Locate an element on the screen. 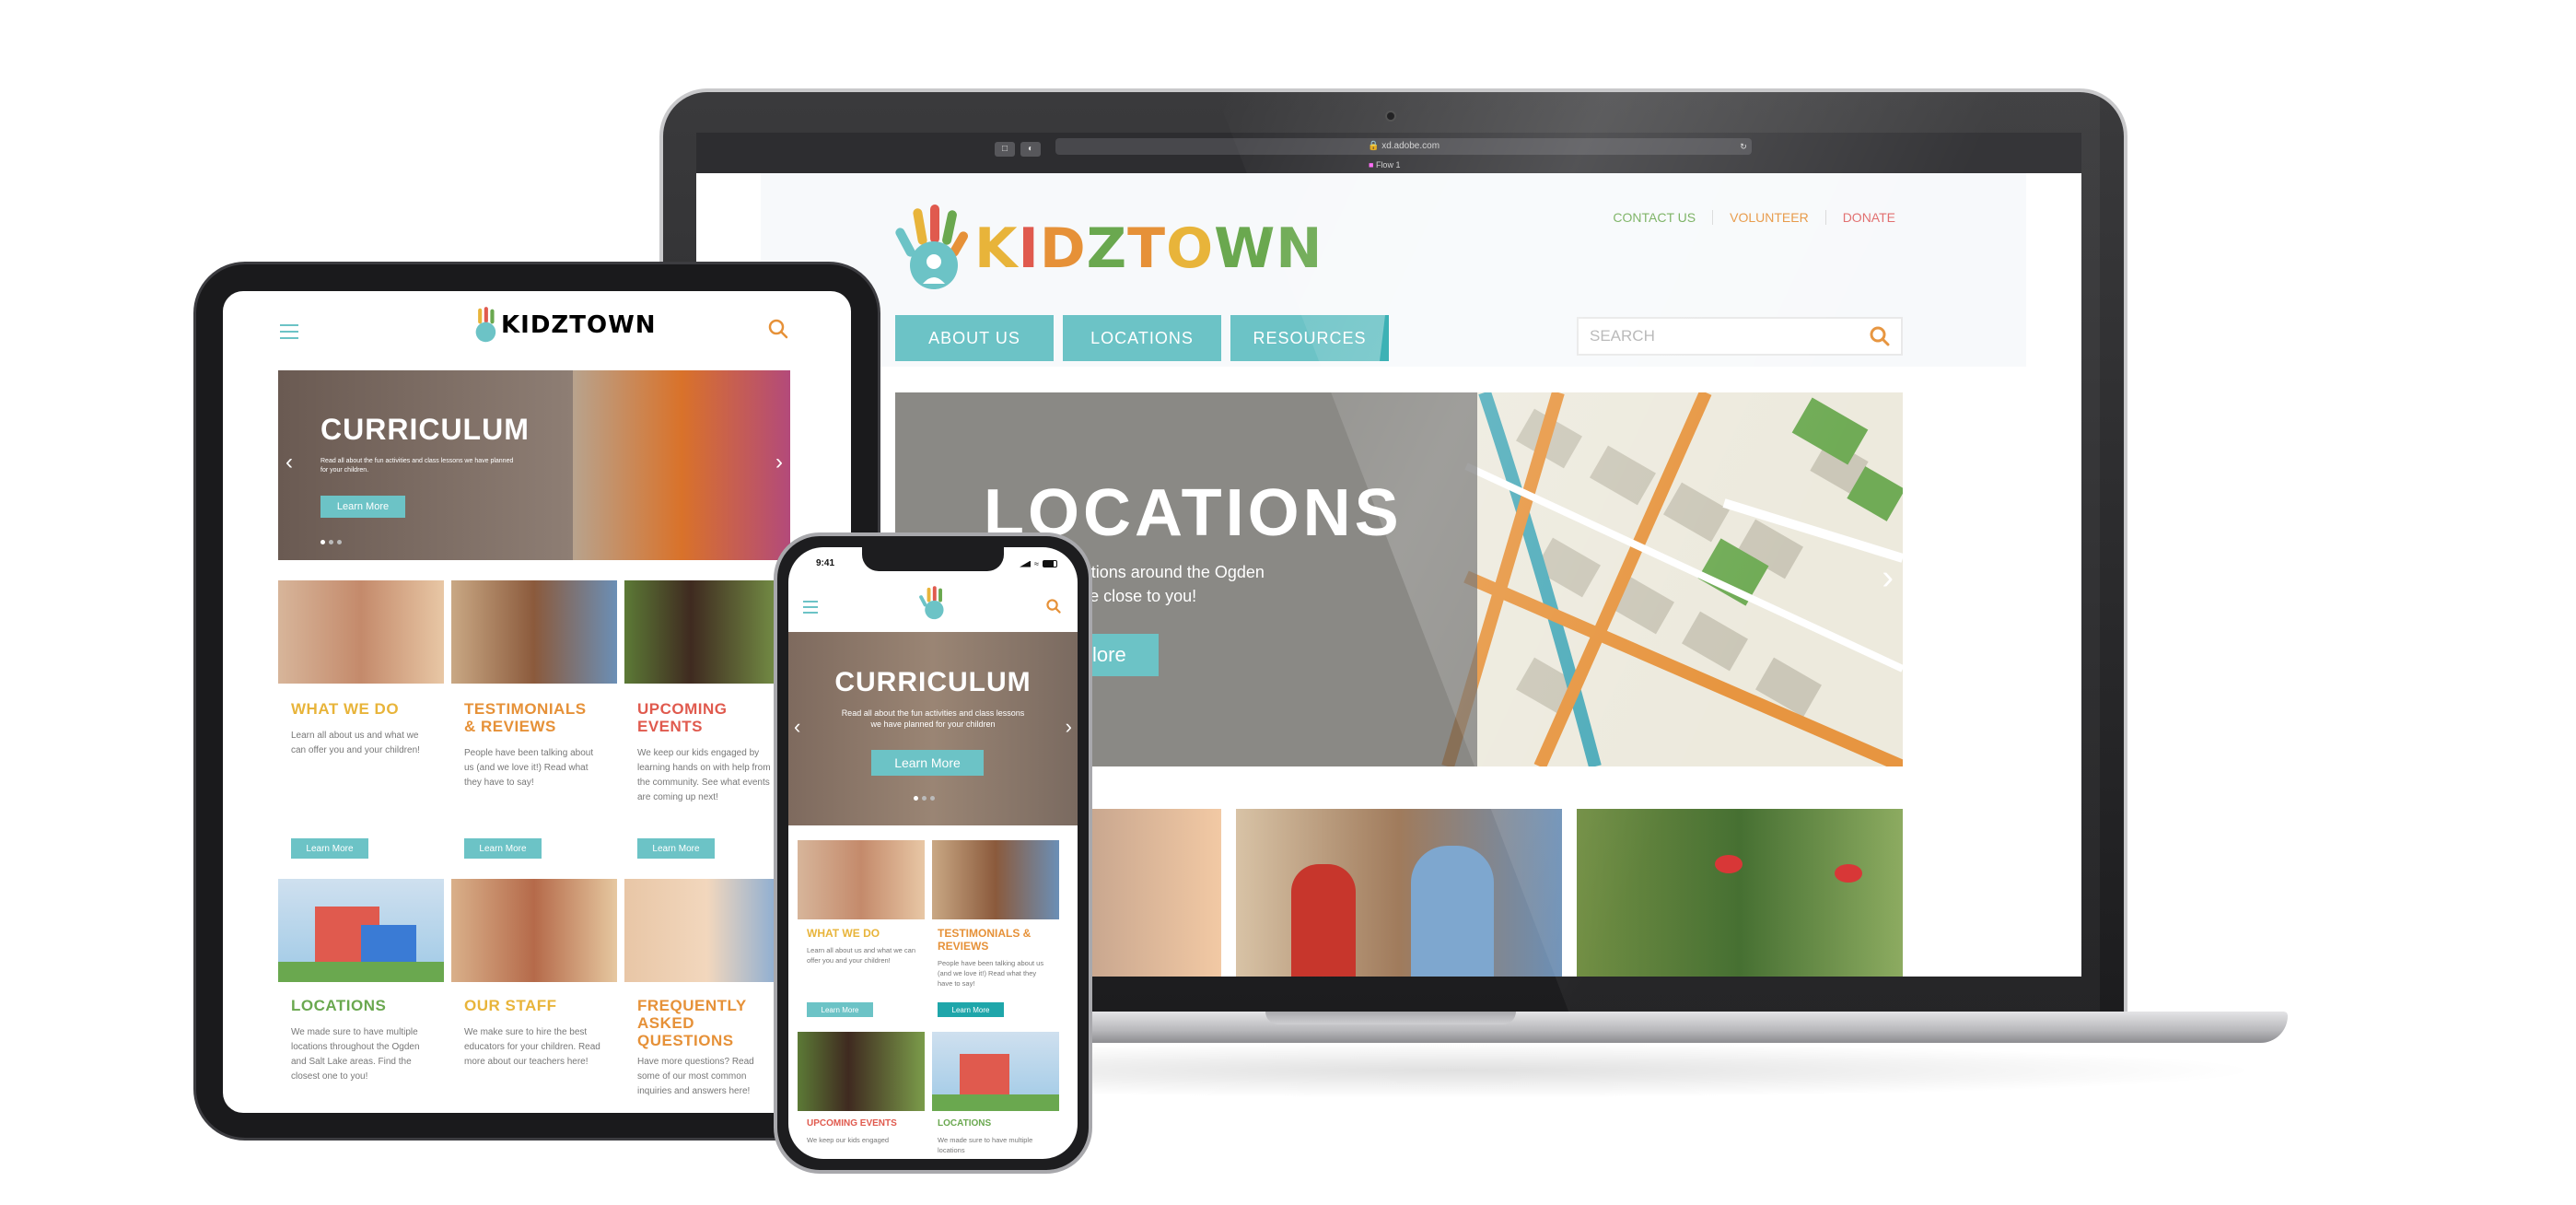  nav-resources-label: RESOURCES is located at coordinates (1310, 337).